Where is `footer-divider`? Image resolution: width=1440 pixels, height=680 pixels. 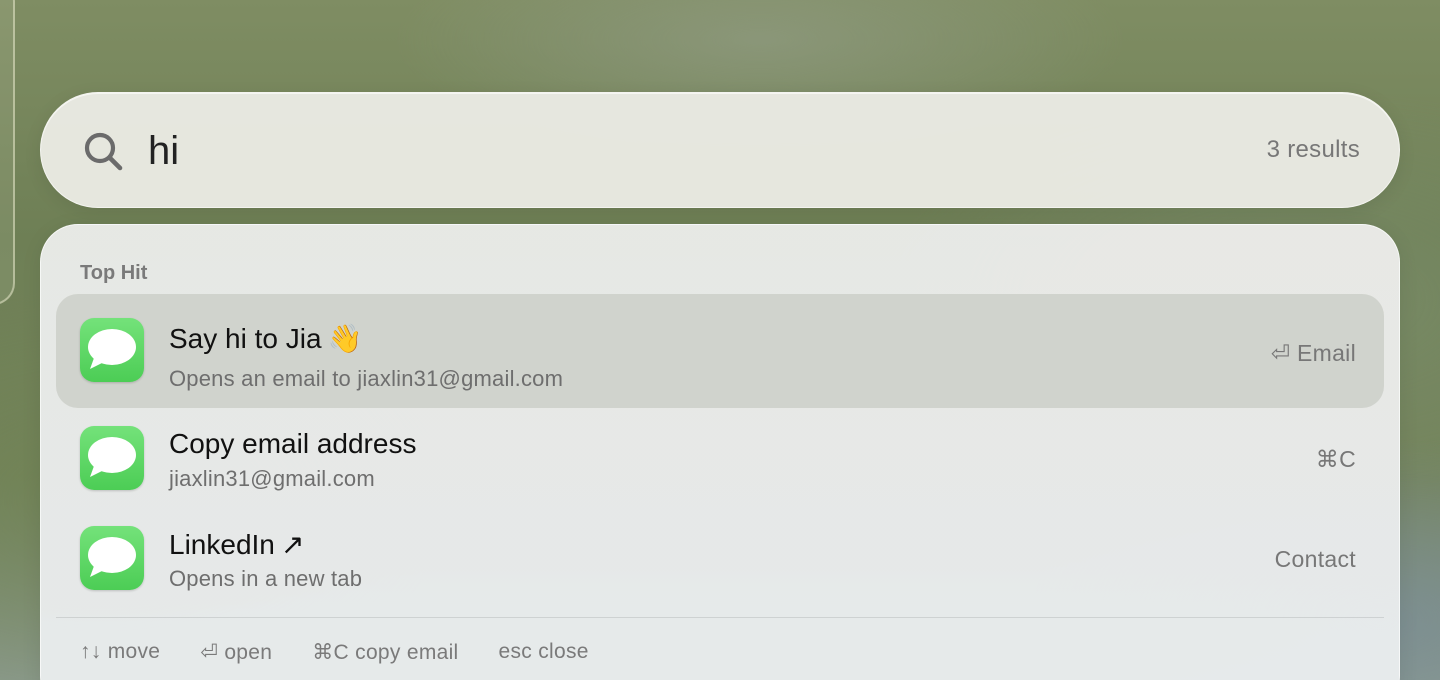
footer-divider is located at coordinates (720, 617).